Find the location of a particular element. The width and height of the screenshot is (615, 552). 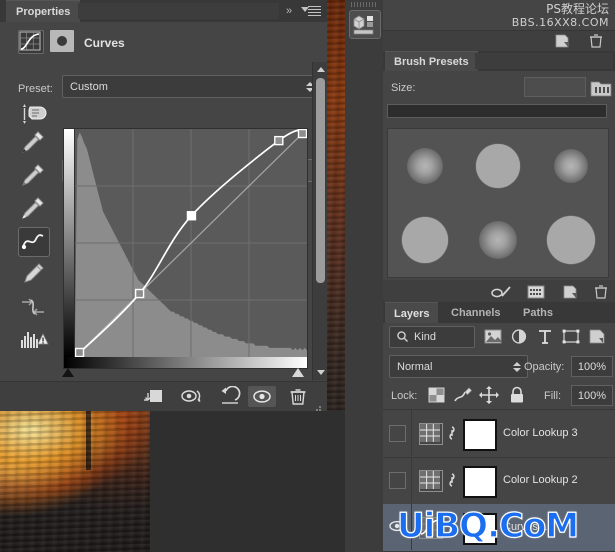

filter-shape-layers-icon is located at coordinates (571, 336).